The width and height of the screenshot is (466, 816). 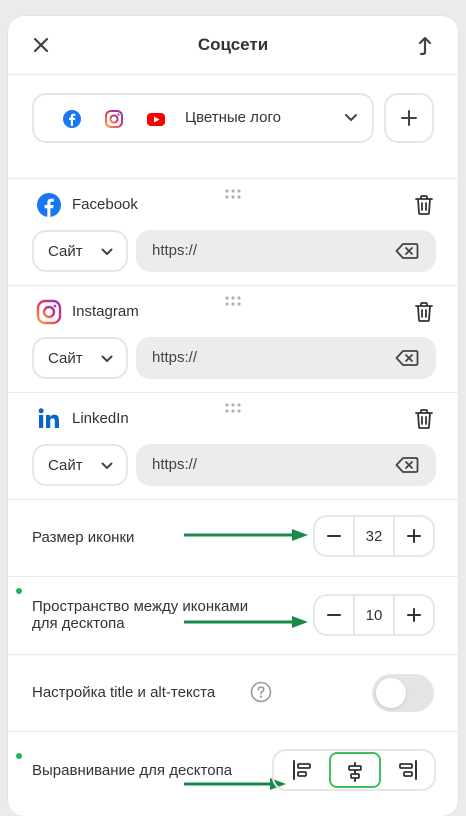 I want to click on icon-spacing-stepper: 10, so click(x=374, y=615).